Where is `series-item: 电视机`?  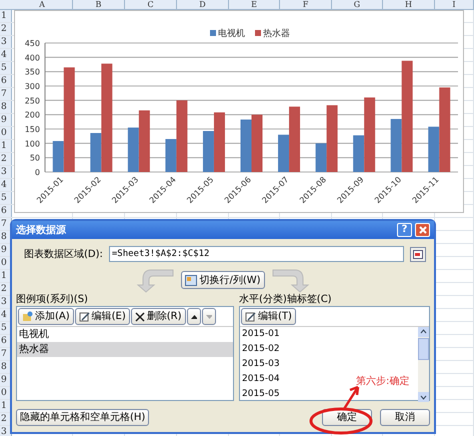 series-item: 电视机 is located at coordinates (125, 334).